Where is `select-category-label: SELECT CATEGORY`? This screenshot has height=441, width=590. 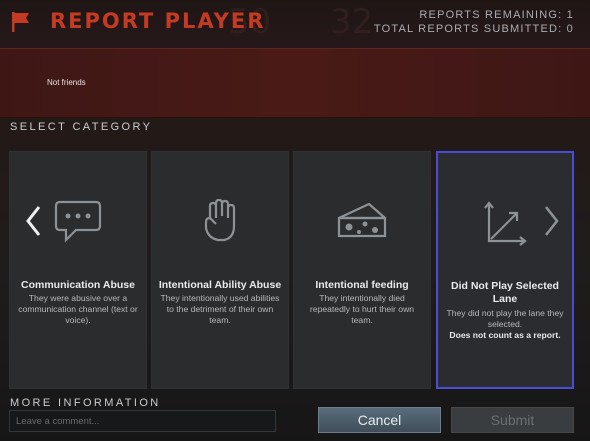
select-category-label: SELECT CATEGORY is located at coordinates (81, 127).